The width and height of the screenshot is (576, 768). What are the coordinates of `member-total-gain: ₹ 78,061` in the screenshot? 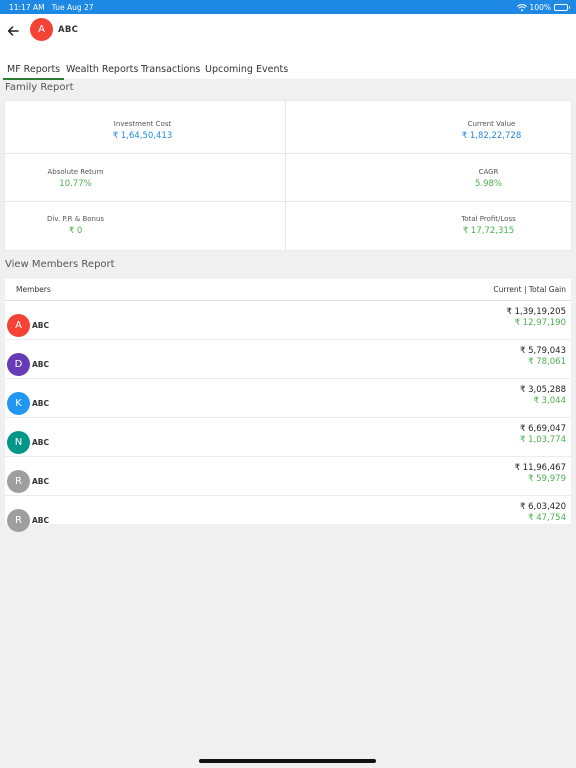 It's located at (547, 362).